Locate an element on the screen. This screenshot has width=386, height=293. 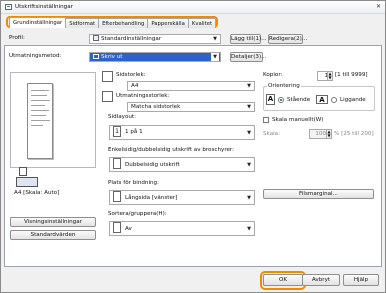
collate-select: Av ▼ is located at coordinates (182, 228).